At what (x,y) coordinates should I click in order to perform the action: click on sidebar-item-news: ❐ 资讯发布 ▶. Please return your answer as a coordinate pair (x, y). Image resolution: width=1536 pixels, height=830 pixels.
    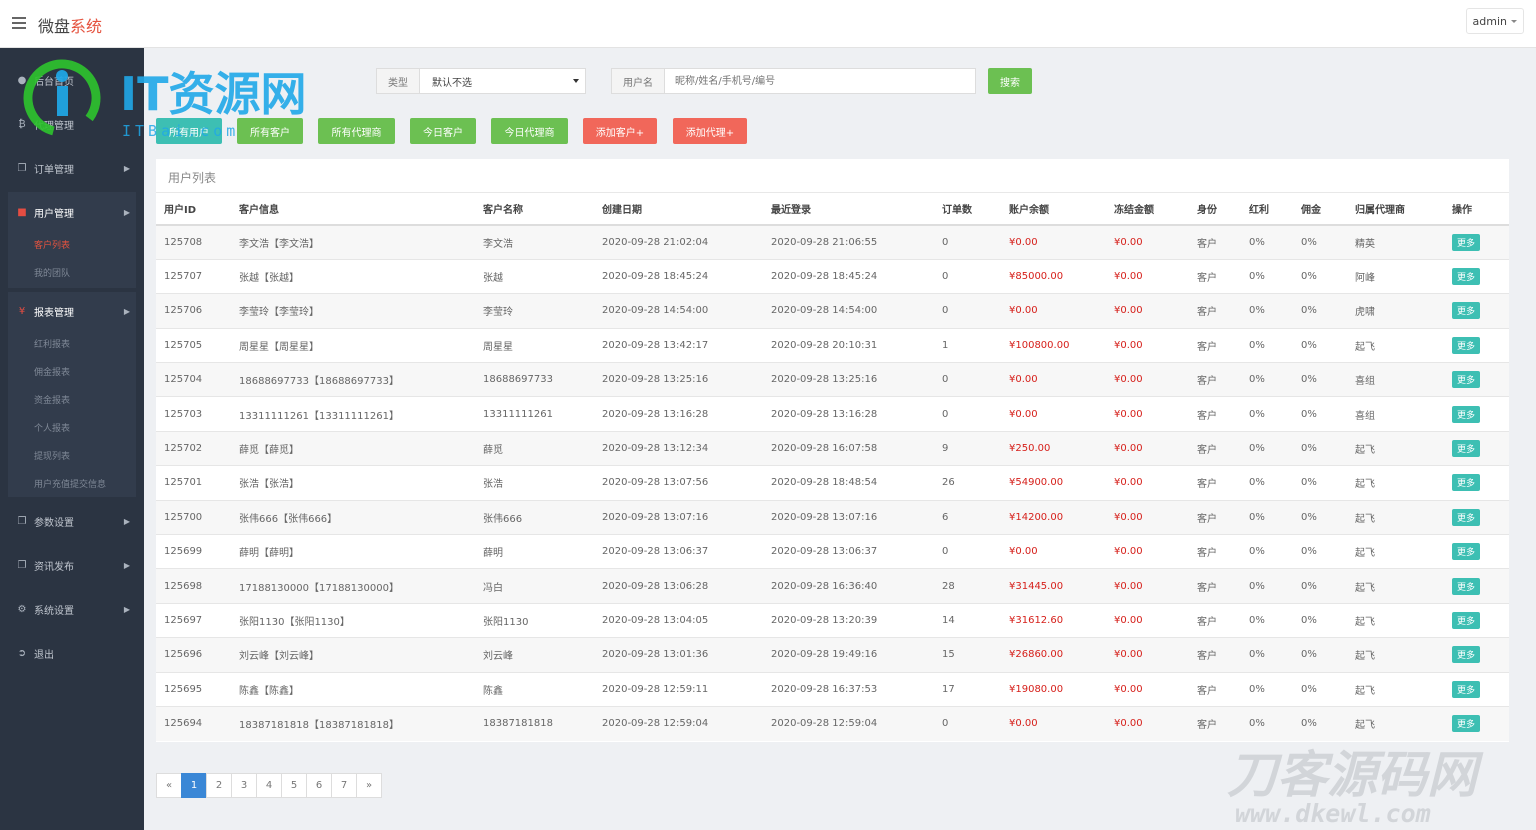
    Looking at the image, I should click on (72, 565).